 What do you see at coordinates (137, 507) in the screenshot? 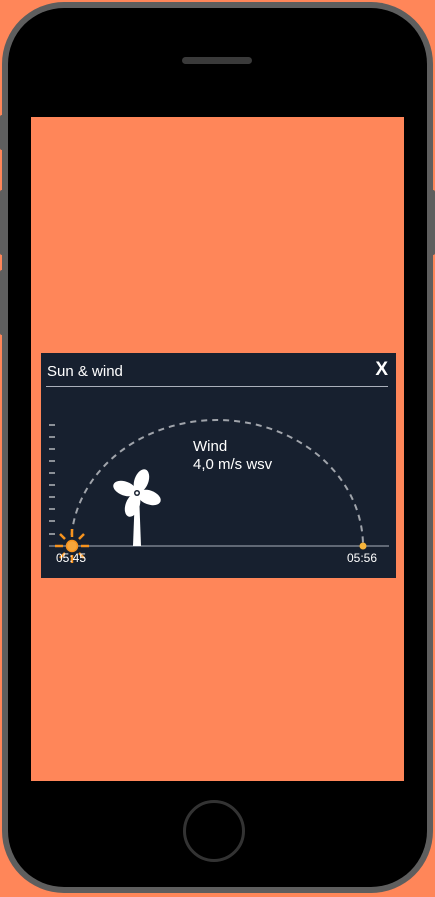
I see `wind-turbine-icon` at bounding box center [137, 507].